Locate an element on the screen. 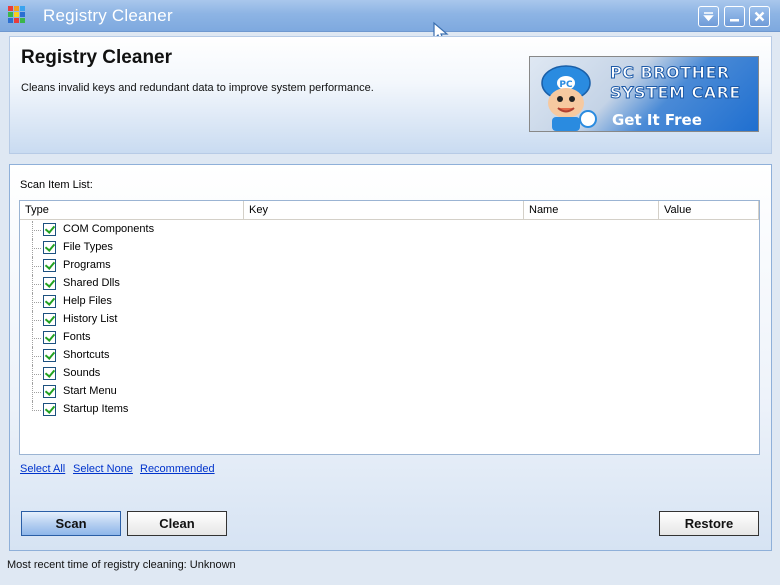 The image size is (780, 585). list-item: Sounds is located at coordinates (220, 374).